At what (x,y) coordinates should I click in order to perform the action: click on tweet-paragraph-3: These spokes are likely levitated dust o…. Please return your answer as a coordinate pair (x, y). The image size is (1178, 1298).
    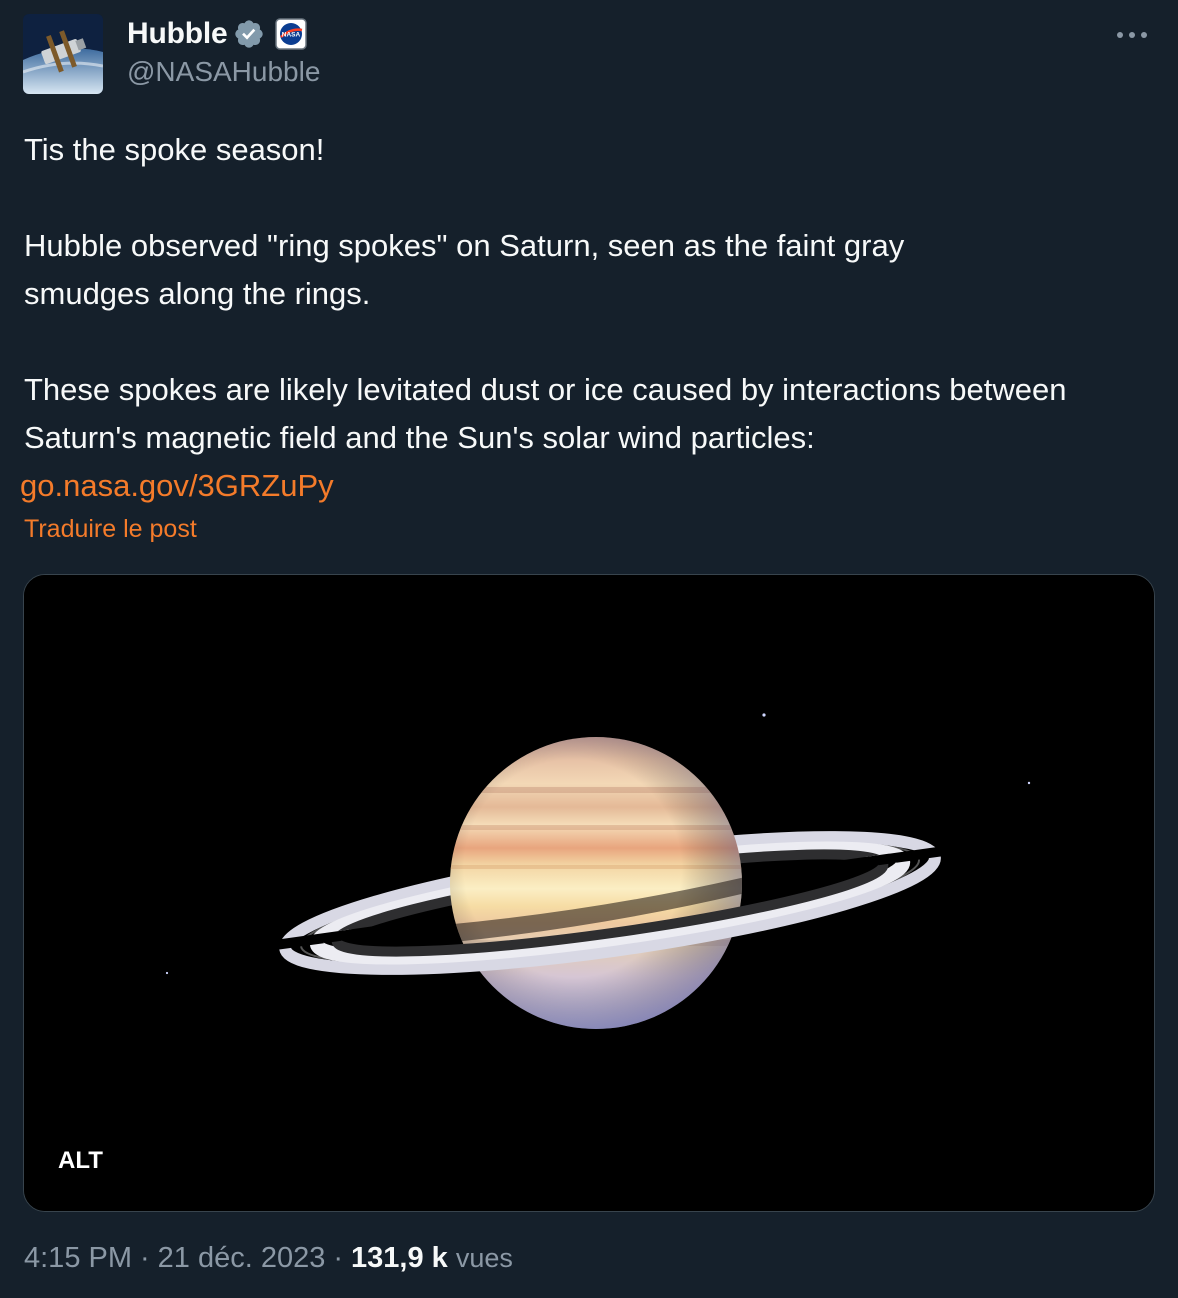
    Looking at the image, I should click on (545, 413).